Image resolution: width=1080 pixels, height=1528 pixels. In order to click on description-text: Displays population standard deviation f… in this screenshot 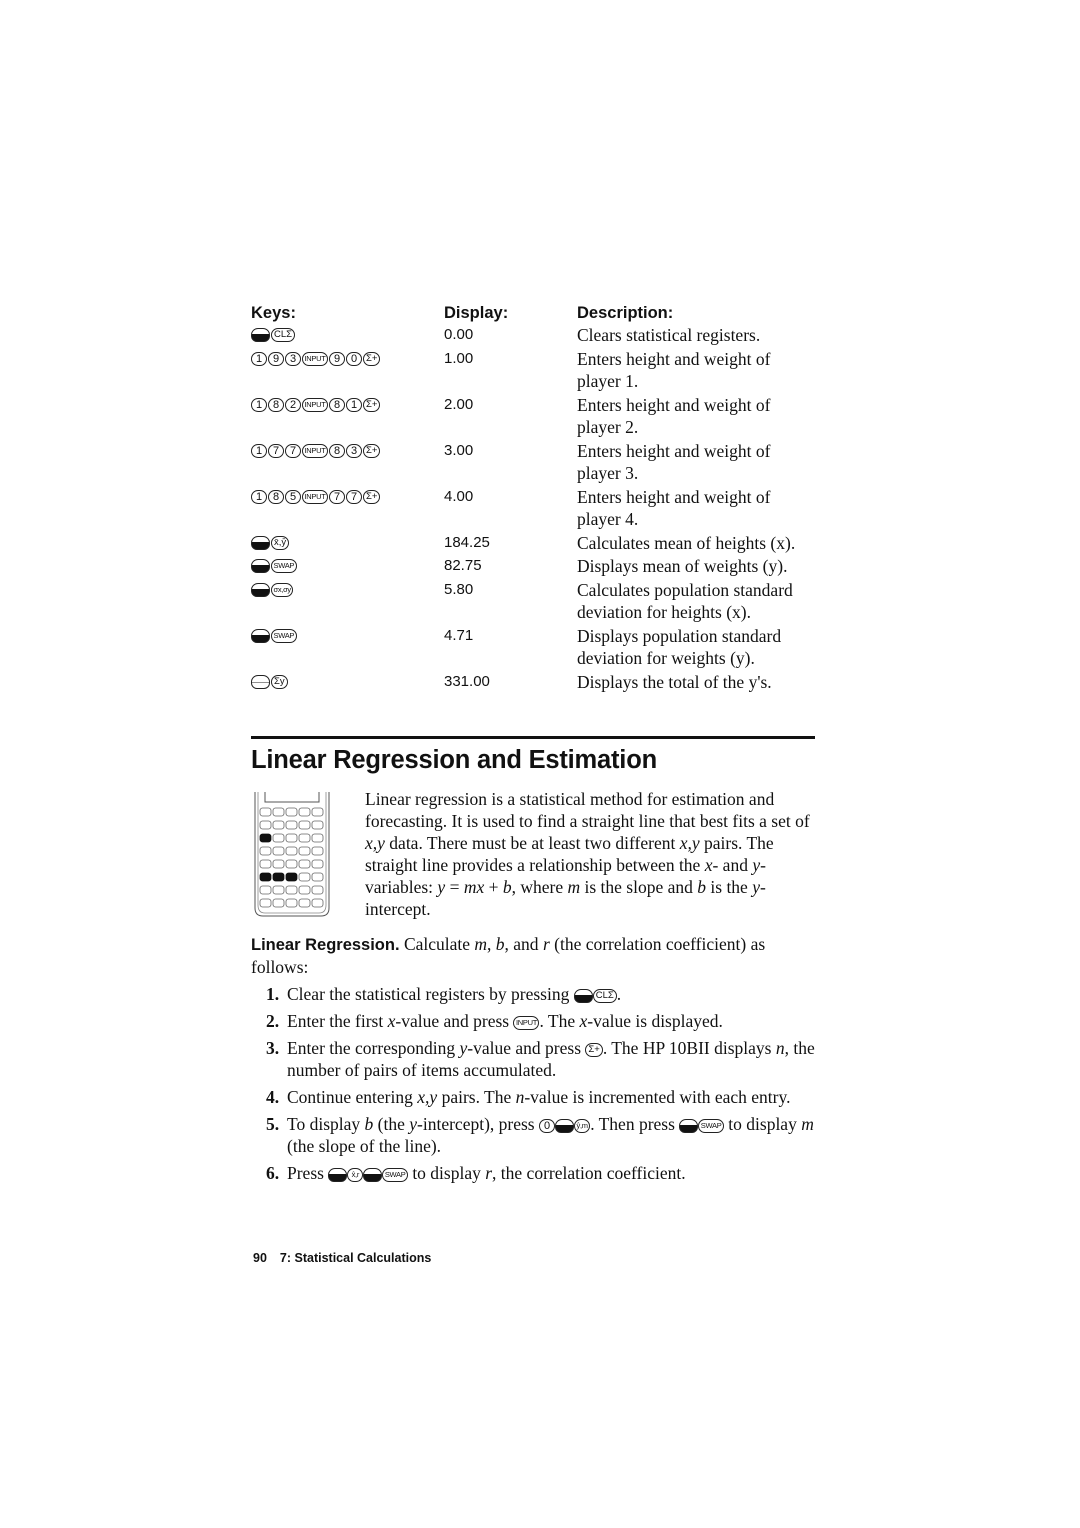, I will do `click(679, 647)`.